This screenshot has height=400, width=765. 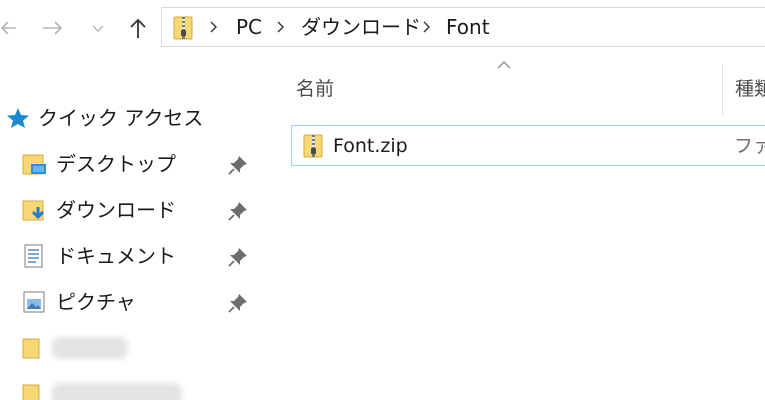 What do you see at coordinates (750, 89) in the screenshot?
I see `column-header-type: 種類` at bounding box center [750, 89].